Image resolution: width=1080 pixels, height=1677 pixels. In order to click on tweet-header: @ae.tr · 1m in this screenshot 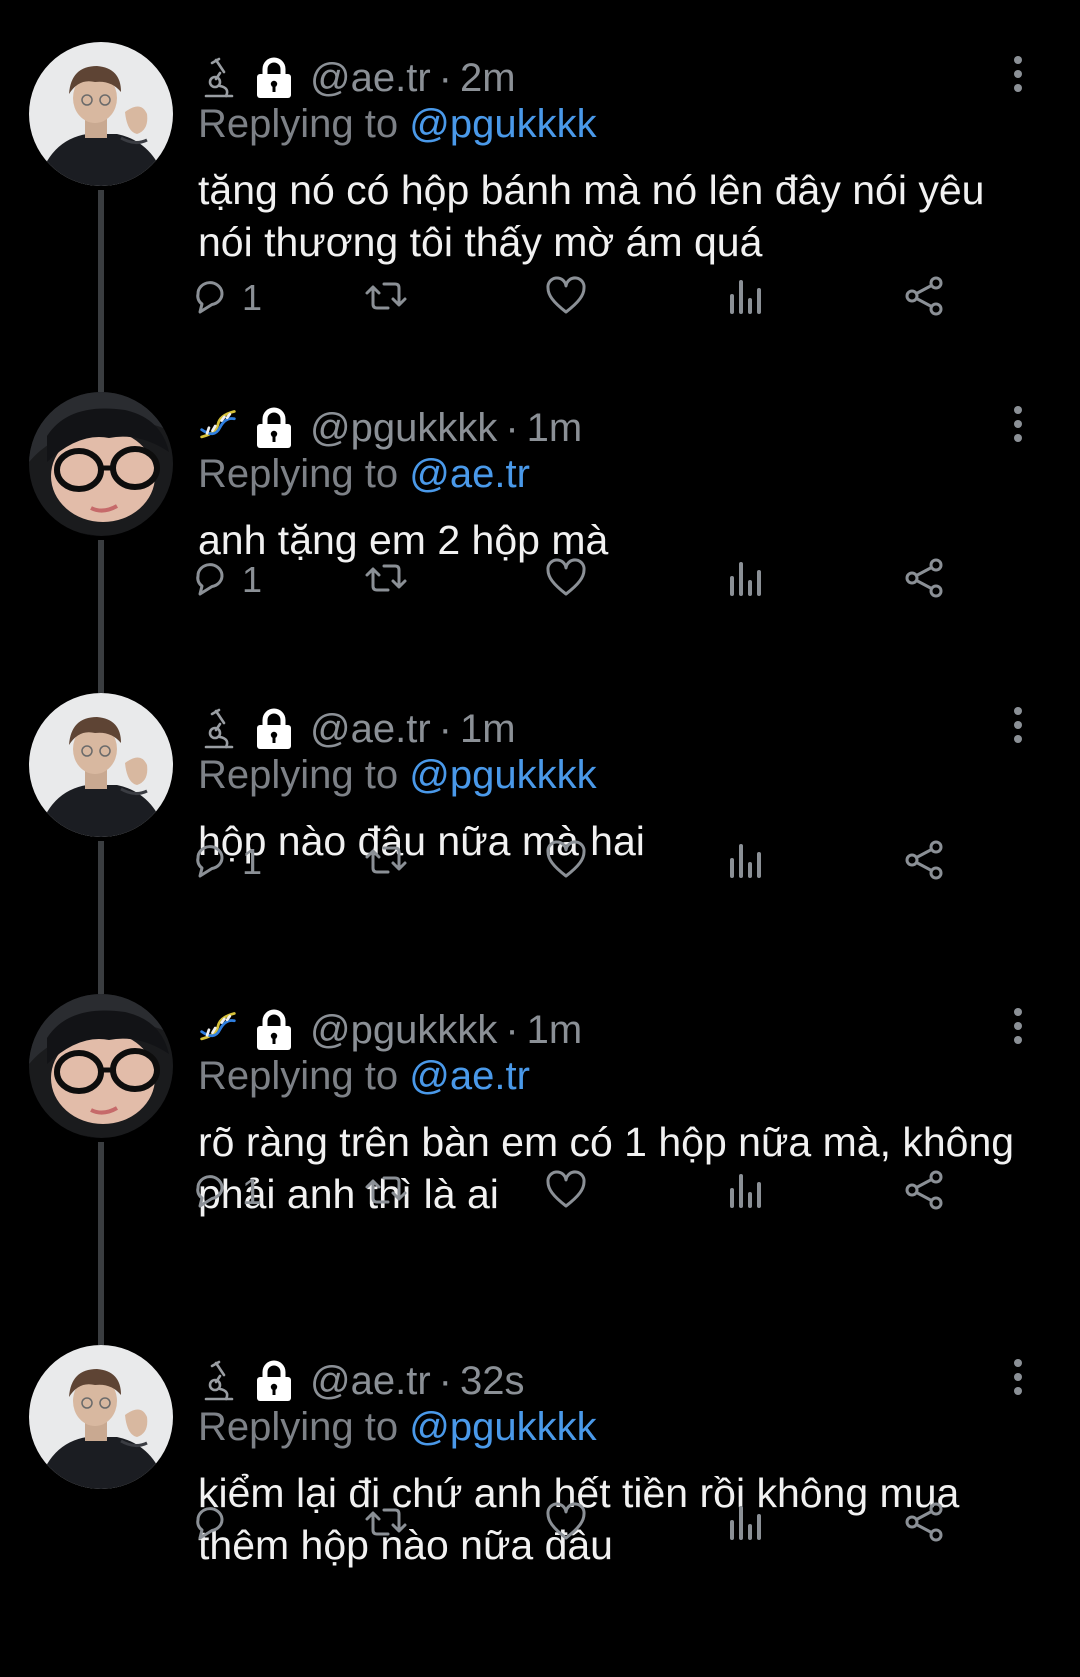, I will do `click(357, 729)`.